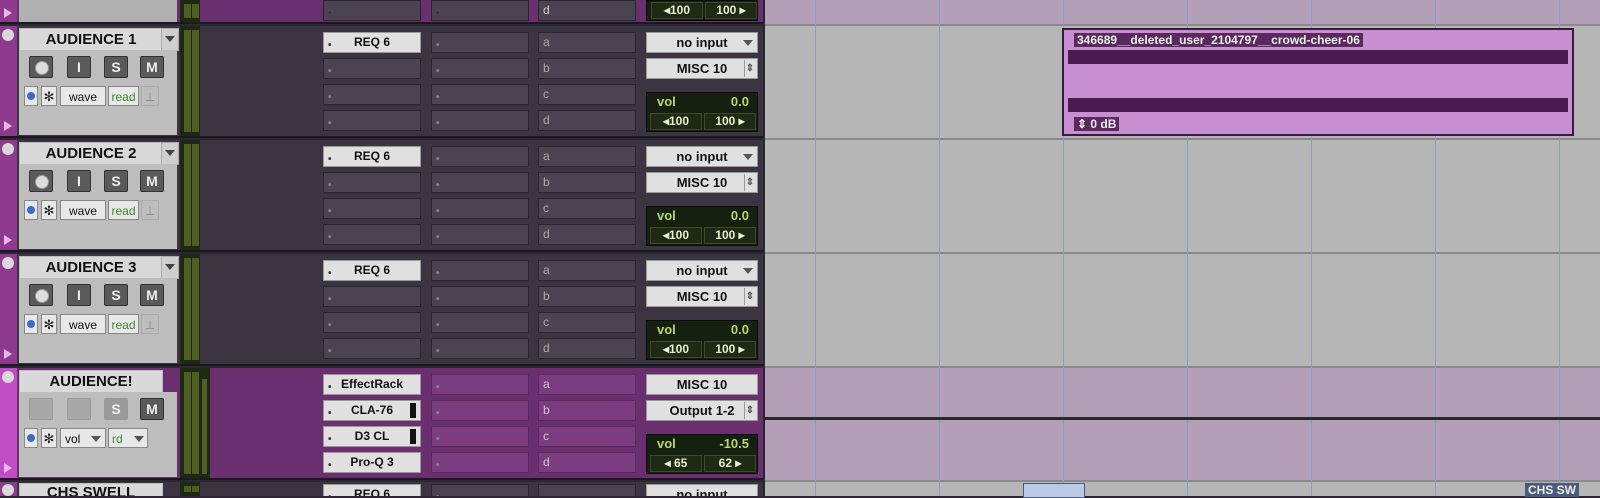  What do you see at coordinates (91, 381) in the screenshot?
I see `track-name: AUDIENCE!` at bounding box center [91, 381].